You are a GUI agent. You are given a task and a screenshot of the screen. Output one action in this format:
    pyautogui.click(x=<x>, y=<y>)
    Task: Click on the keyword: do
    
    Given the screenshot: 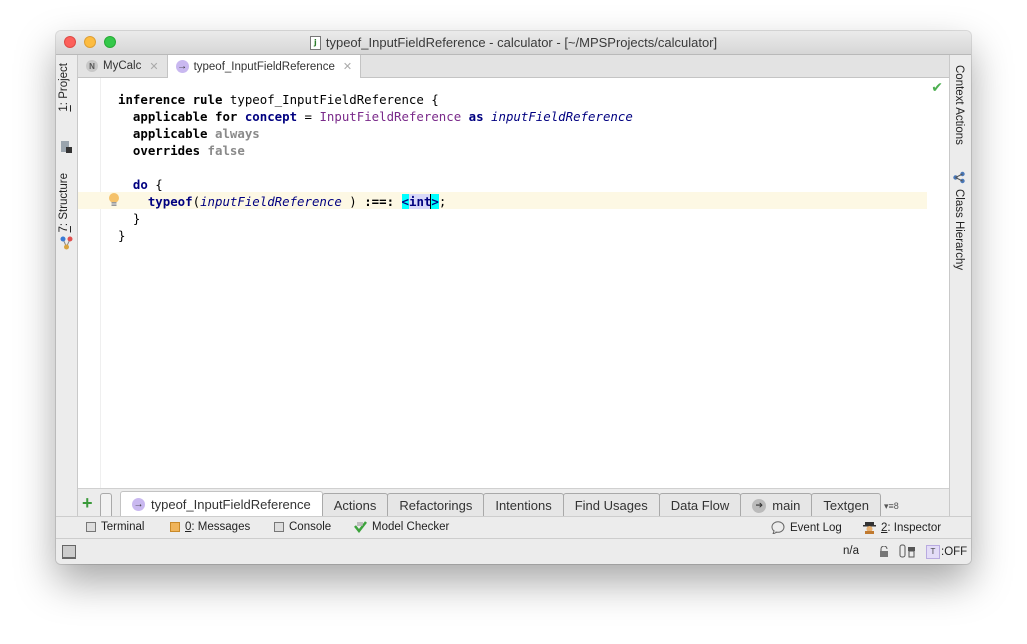 What is the action you would take?
    pyautogui.click(x=140, y=184)
    